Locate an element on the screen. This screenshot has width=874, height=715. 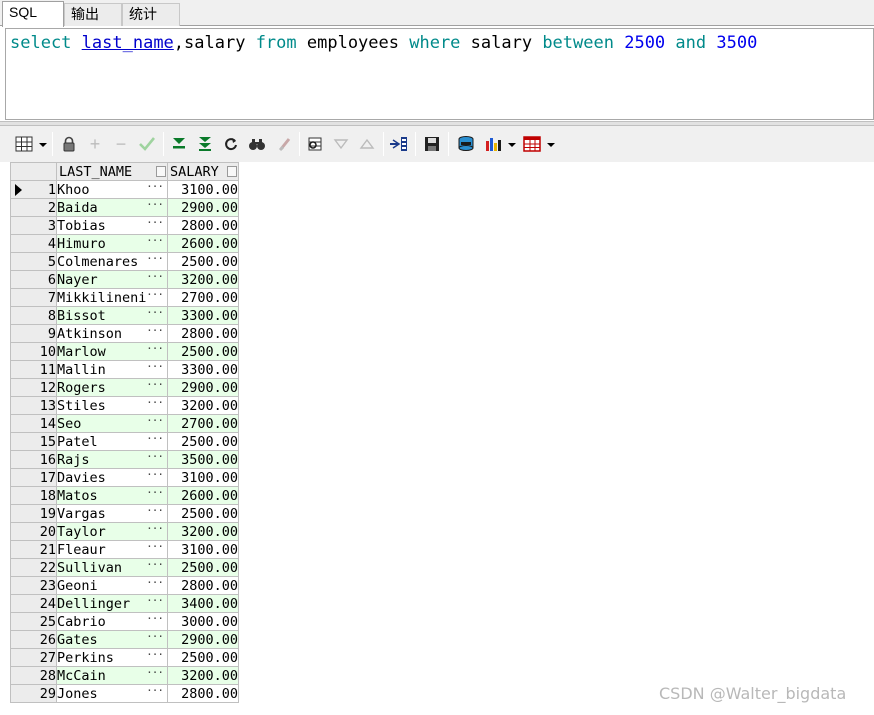
chevron-down-icon is located at coordinates (551, 145).